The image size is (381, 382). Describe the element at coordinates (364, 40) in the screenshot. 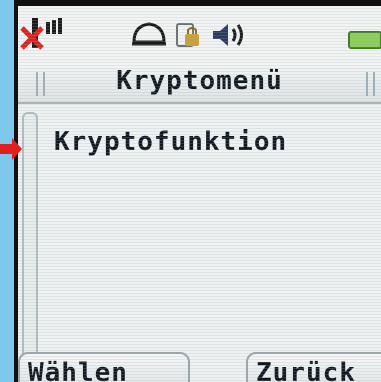

I see `battery-icon` at that location.